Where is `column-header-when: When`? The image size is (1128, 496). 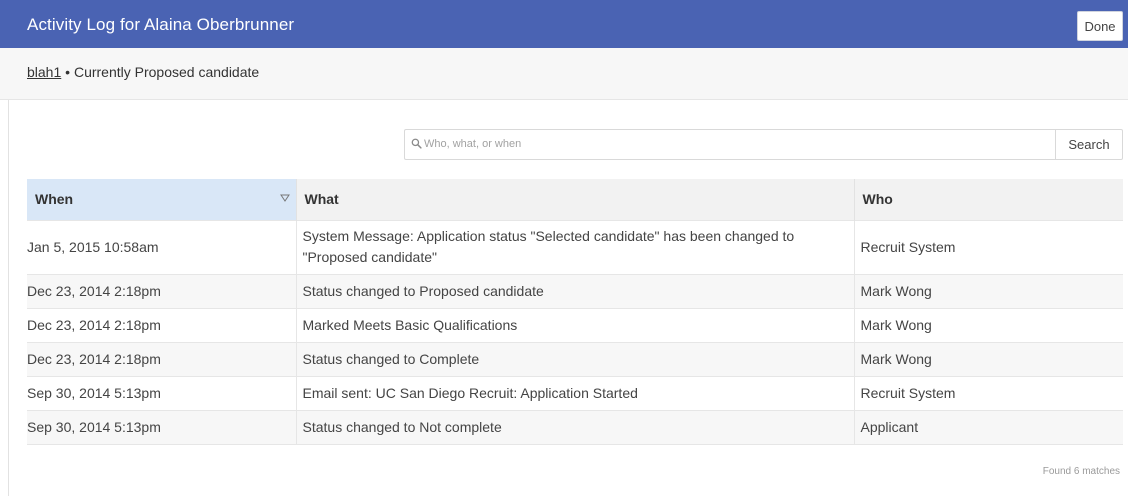
column-header-when: When is located at coordinates (161, 199).